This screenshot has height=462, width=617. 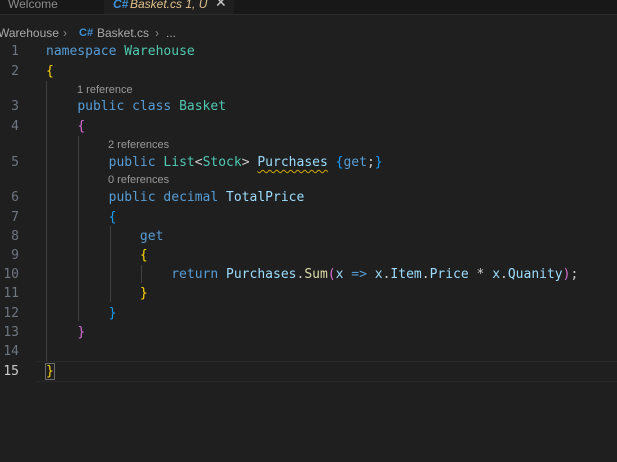 What do you see at coordinates (245, 162) in the screenshot?
I see `code-line-5: public List<Stock> Purchases {get;}` at bounding box center [245, 162].